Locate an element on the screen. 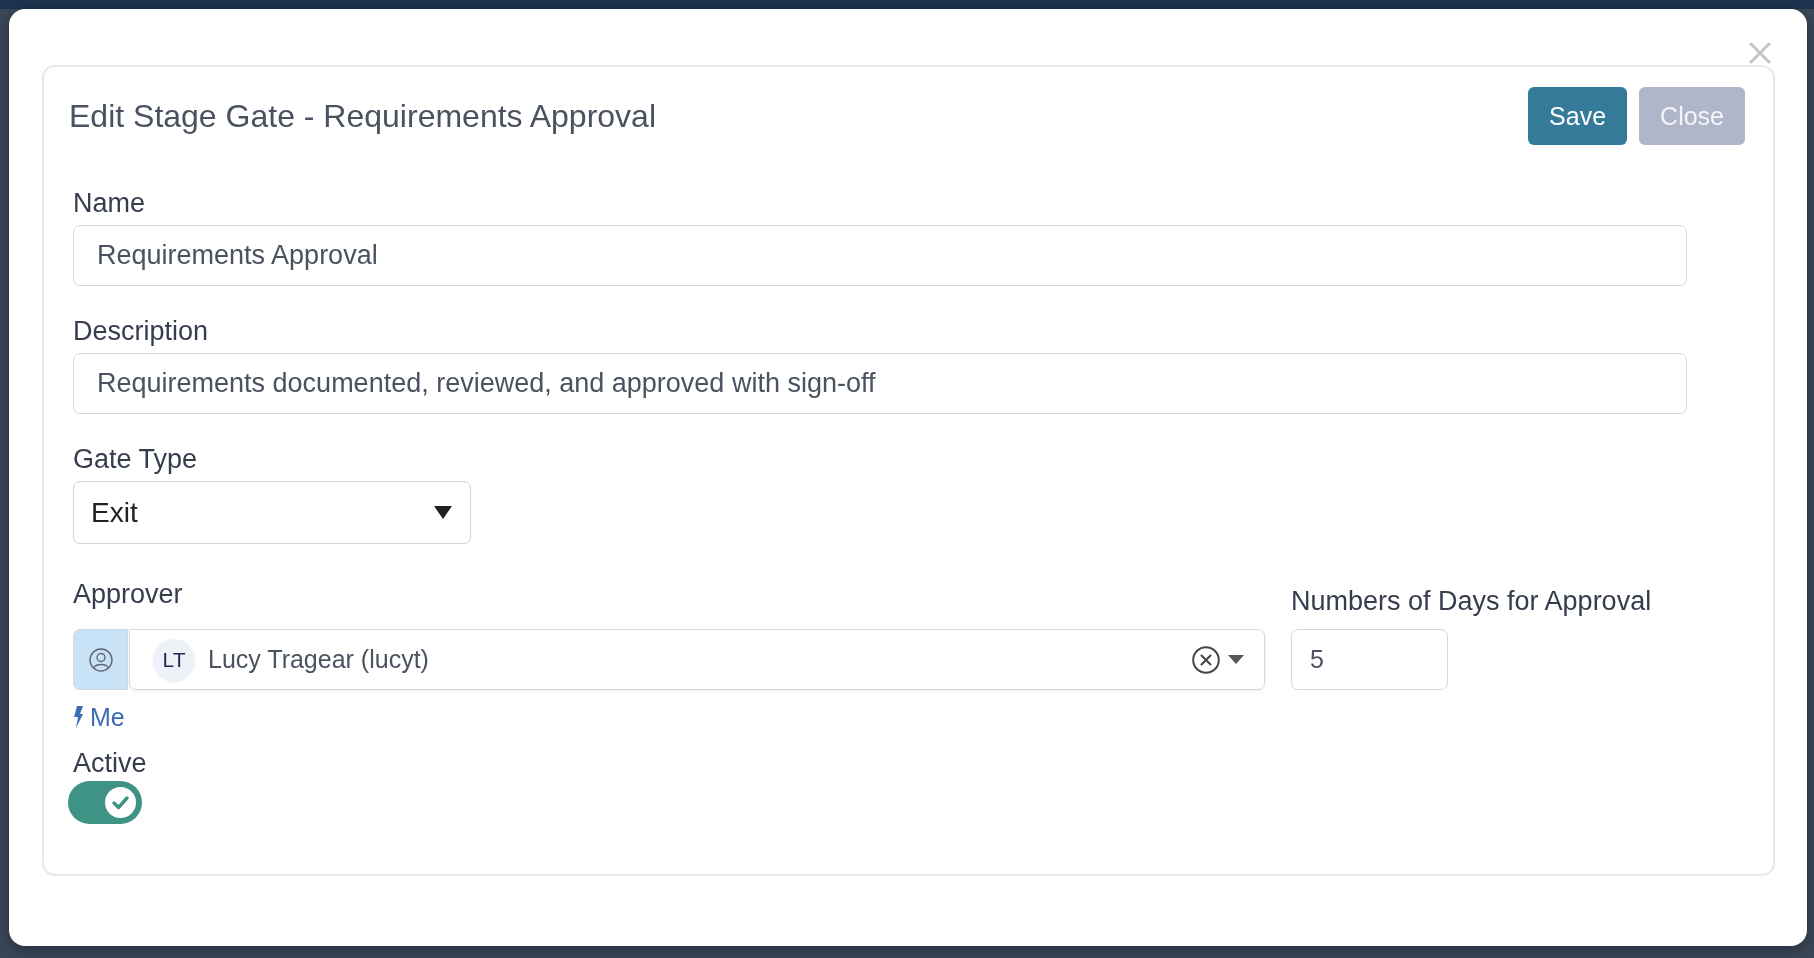  clear-icon is located at coordinates (1206, 659).